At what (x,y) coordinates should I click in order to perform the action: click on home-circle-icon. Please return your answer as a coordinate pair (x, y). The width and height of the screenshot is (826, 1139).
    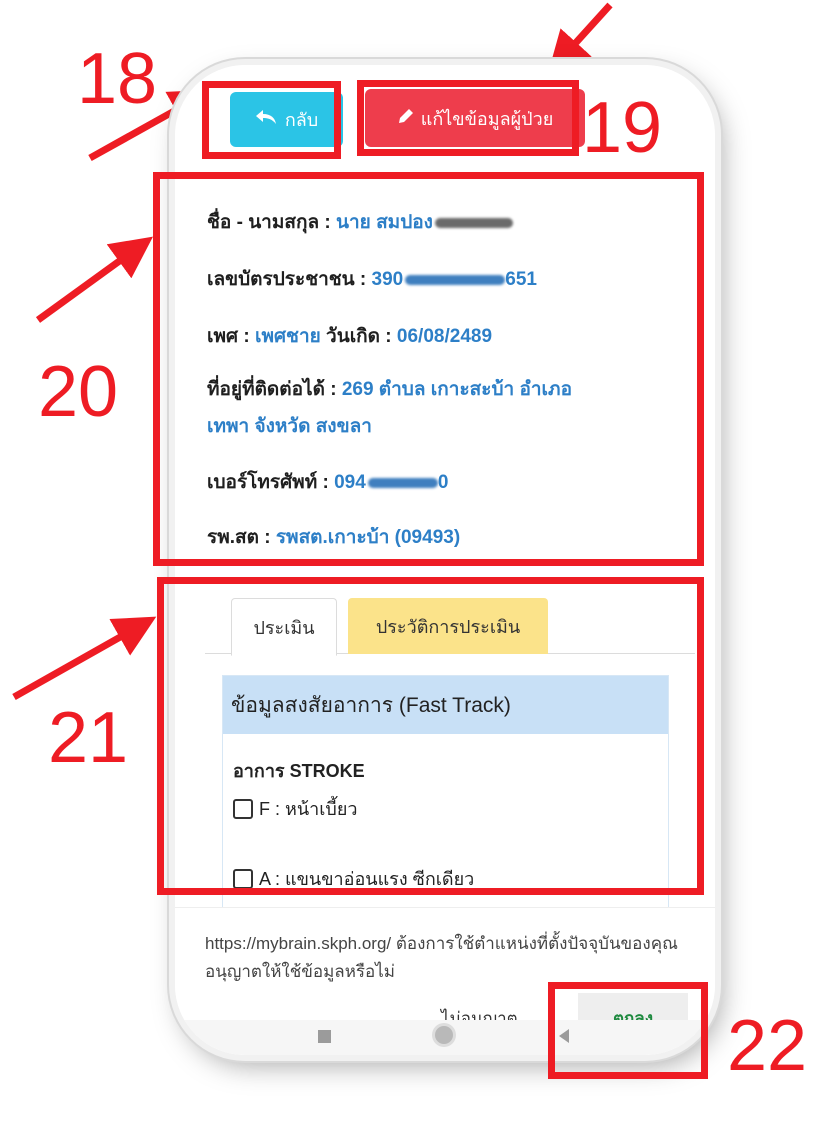
    Looking at the image, I should click on (444, 1035).